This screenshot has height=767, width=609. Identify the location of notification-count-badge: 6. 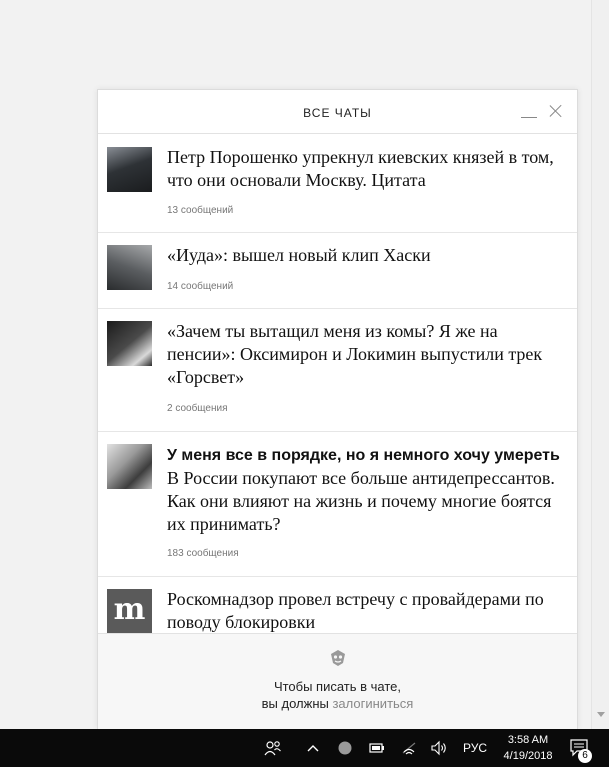
(585, 756).